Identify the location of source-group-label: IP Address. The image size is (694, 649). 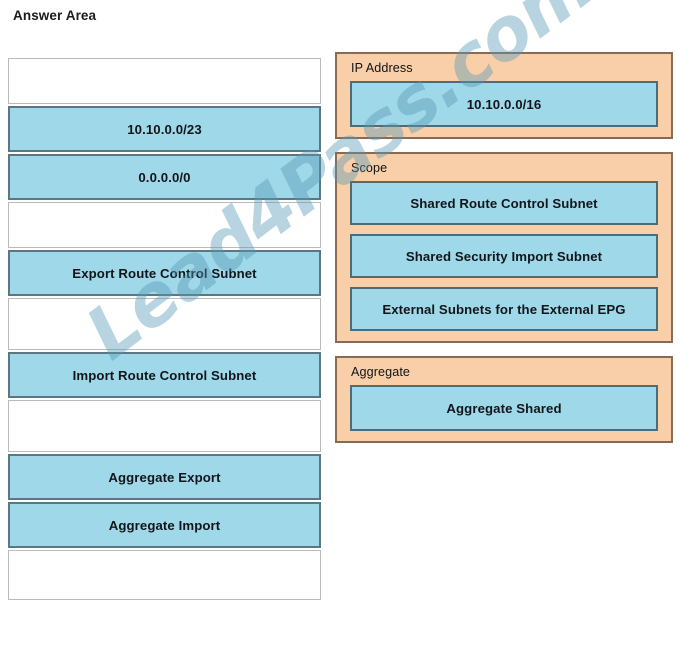
(382, 68).